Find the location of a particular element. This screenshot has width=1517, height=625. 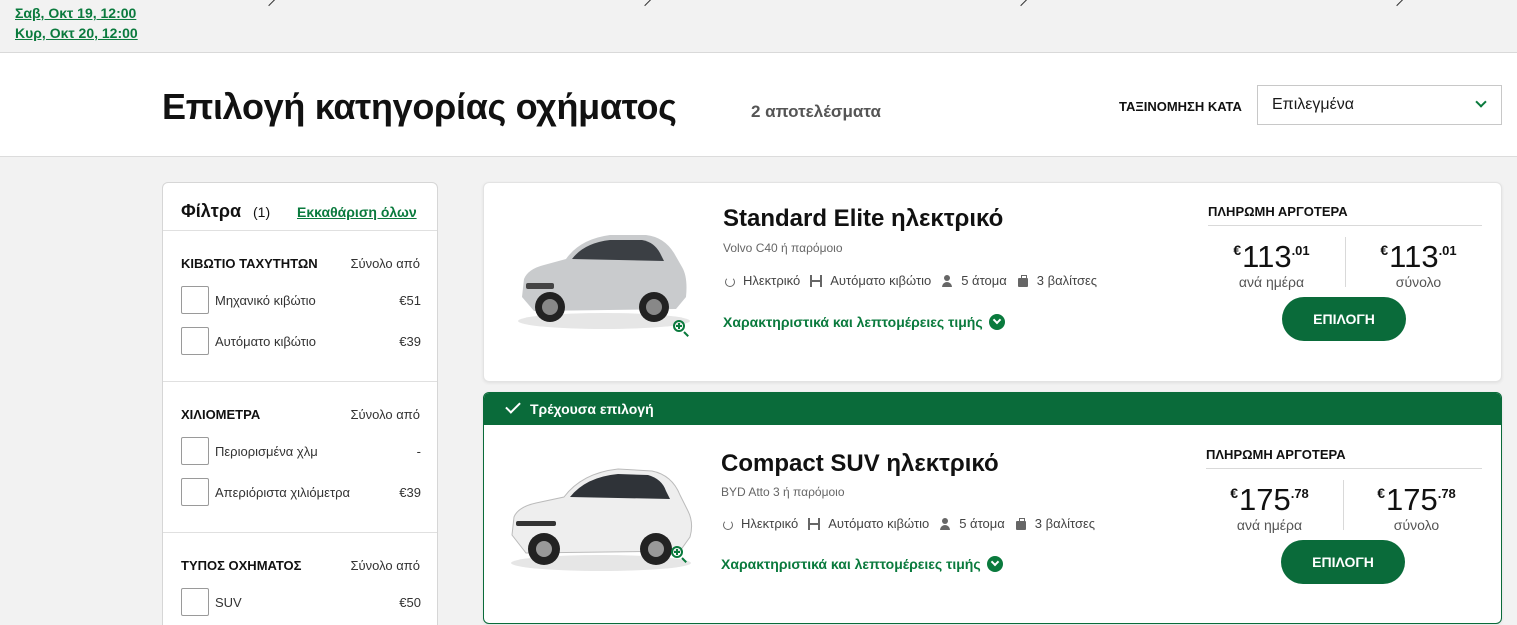

feature-label: Ηλεκτρικό is located at coordinates (772, 280).